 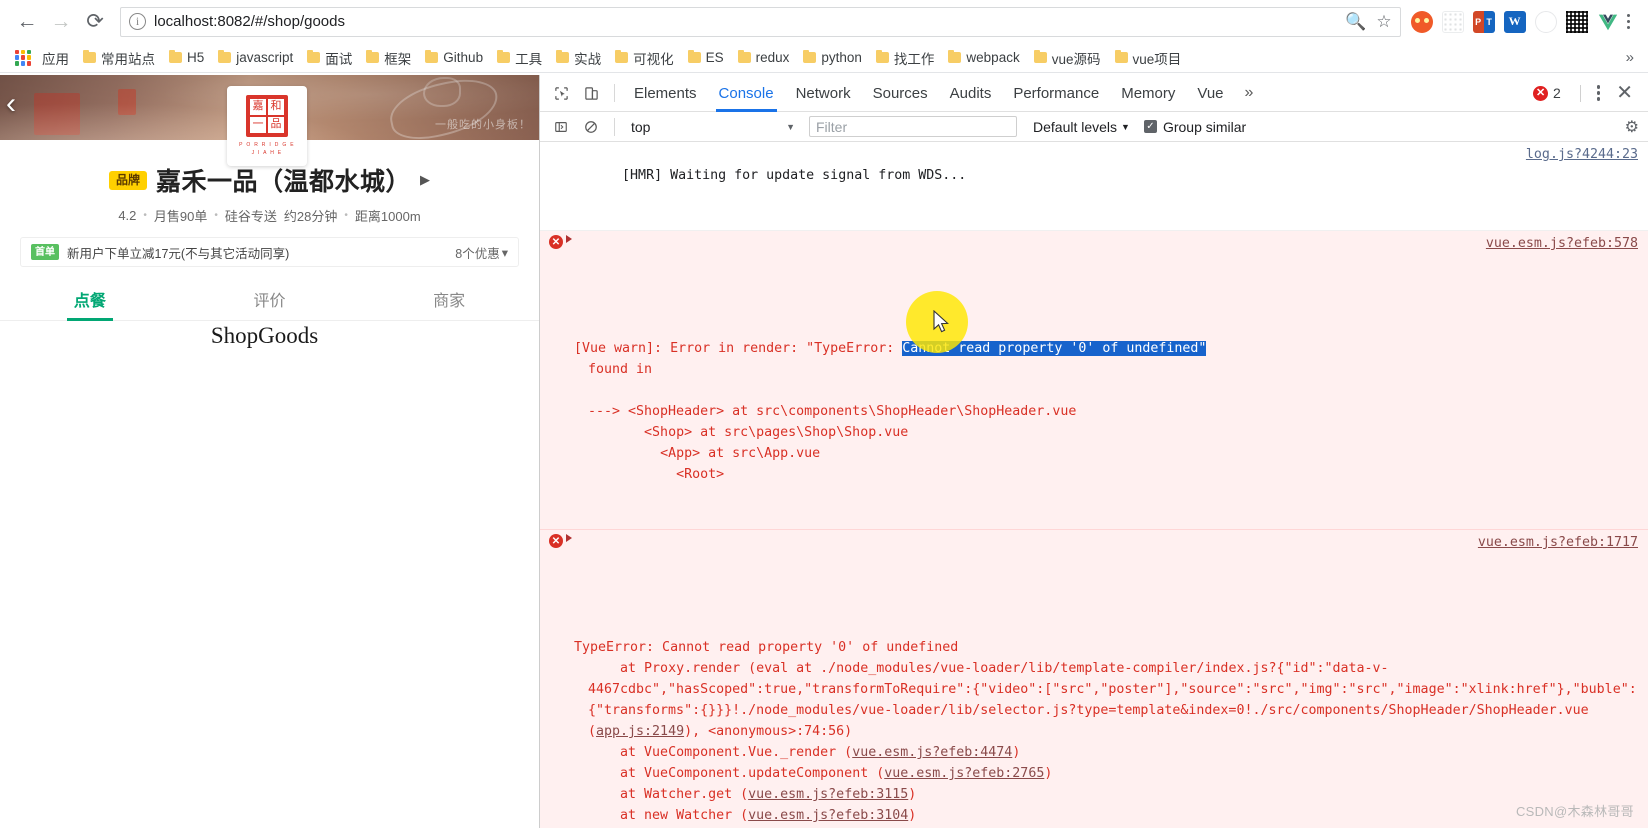 I want to click on bookmark-folder: 框架, so click(x=388, y=58).